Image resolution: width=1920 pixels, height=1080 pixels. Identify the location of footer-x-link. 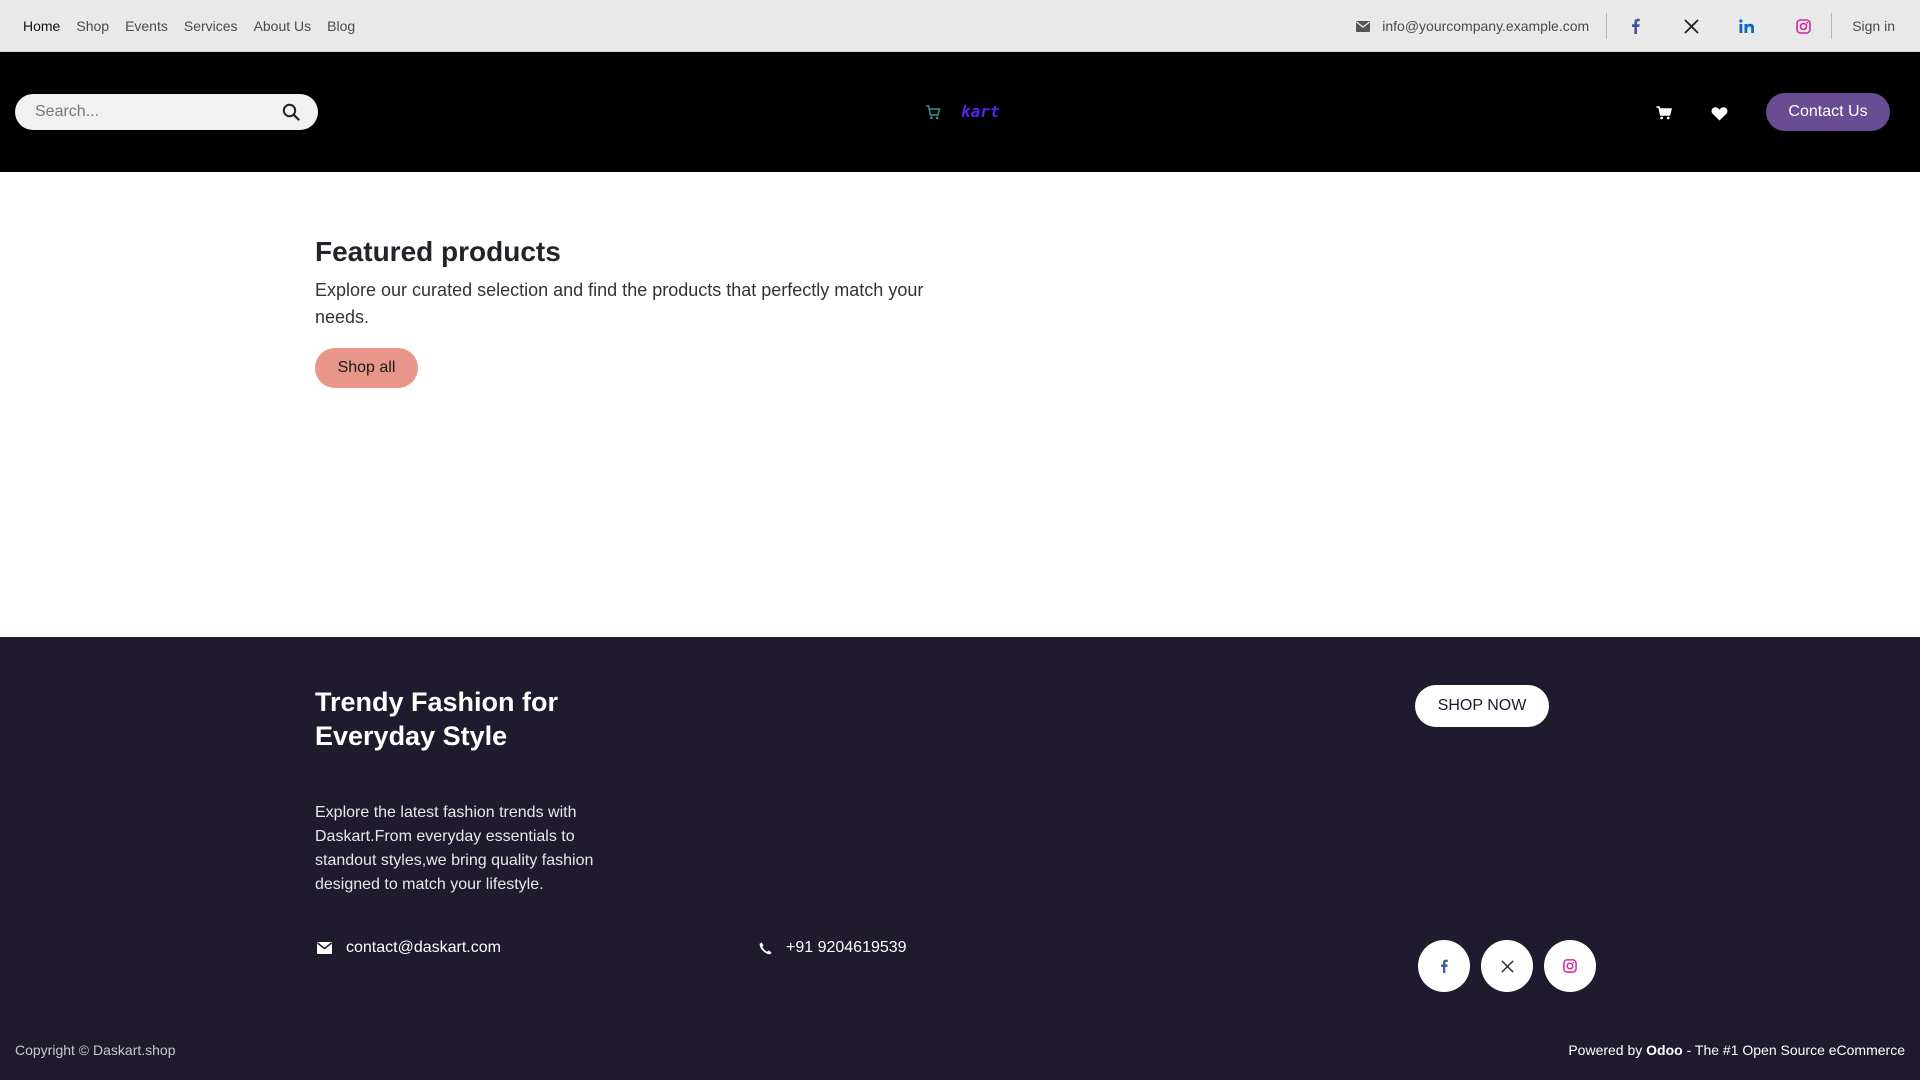
(1507, 966).